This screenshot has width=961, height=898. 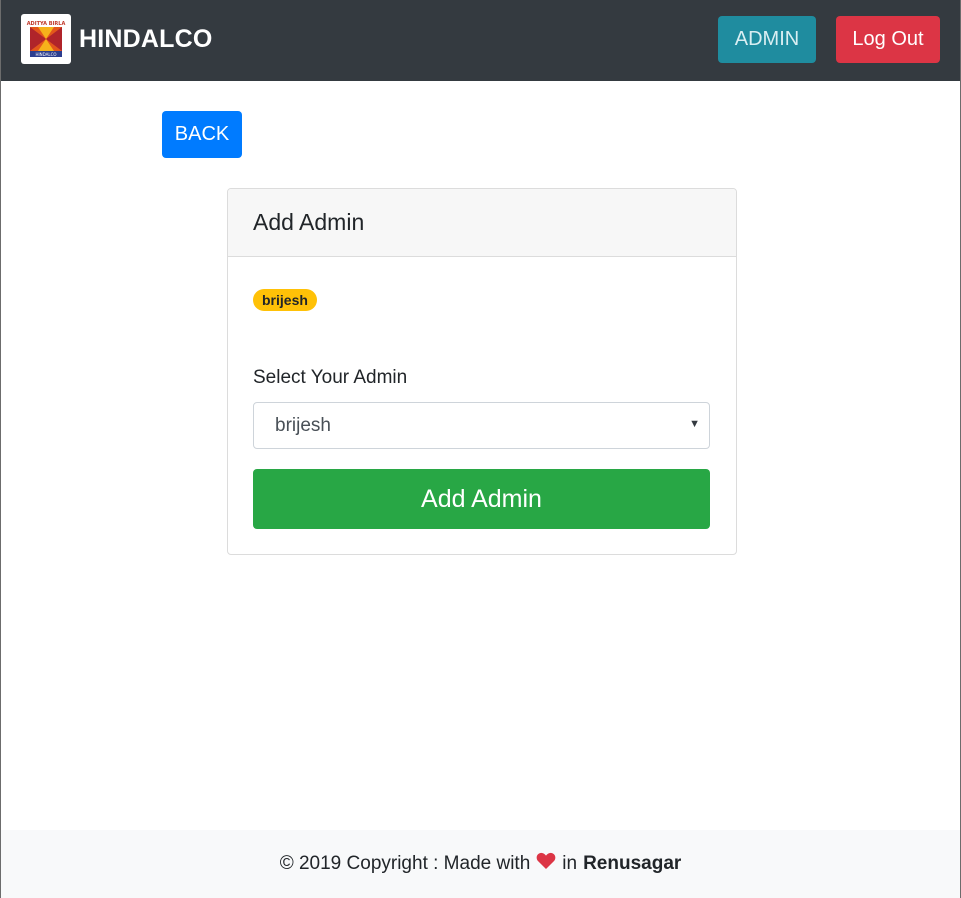 I want to click on logo-text-bottom: HINDALCO, so click(x=45, y=54).